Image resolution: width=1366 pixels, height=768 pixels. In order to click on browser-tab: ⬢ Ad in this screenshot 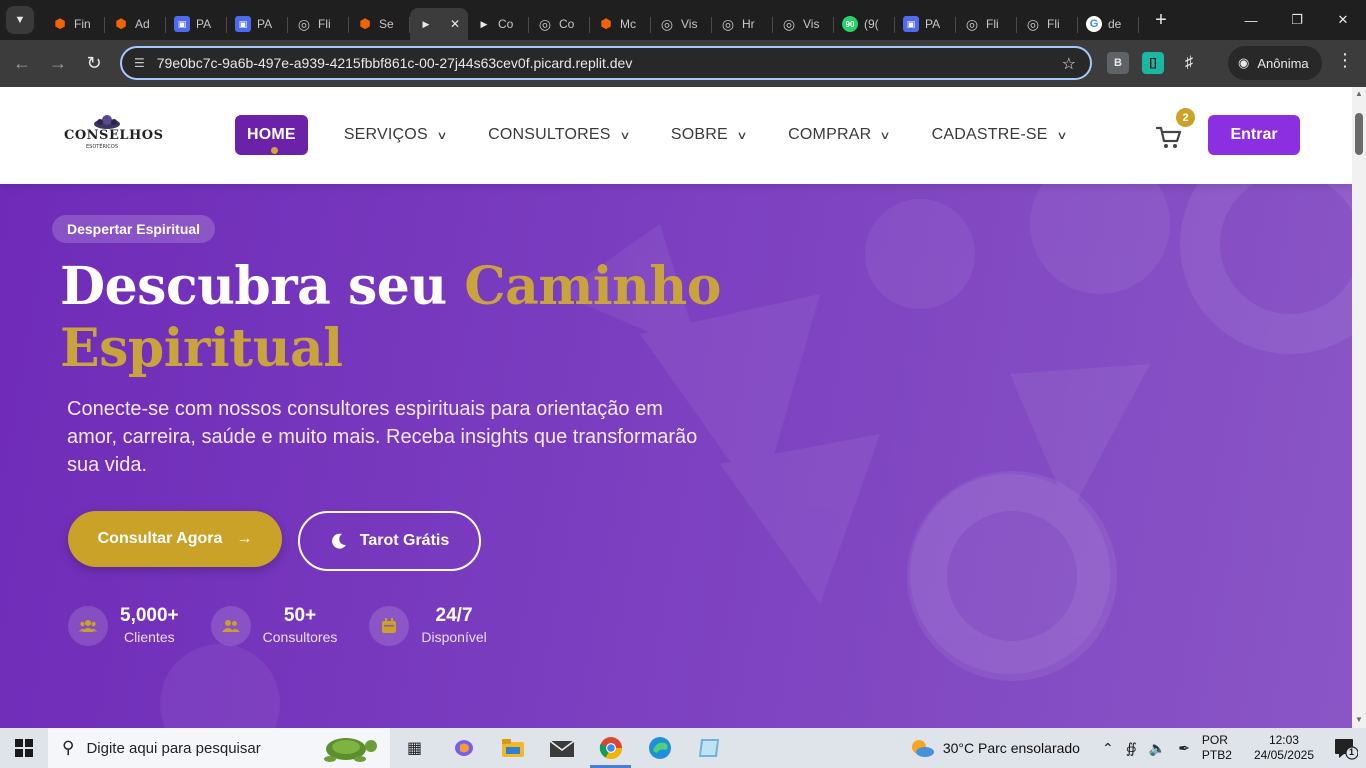, I will do `click(135, 24)`.